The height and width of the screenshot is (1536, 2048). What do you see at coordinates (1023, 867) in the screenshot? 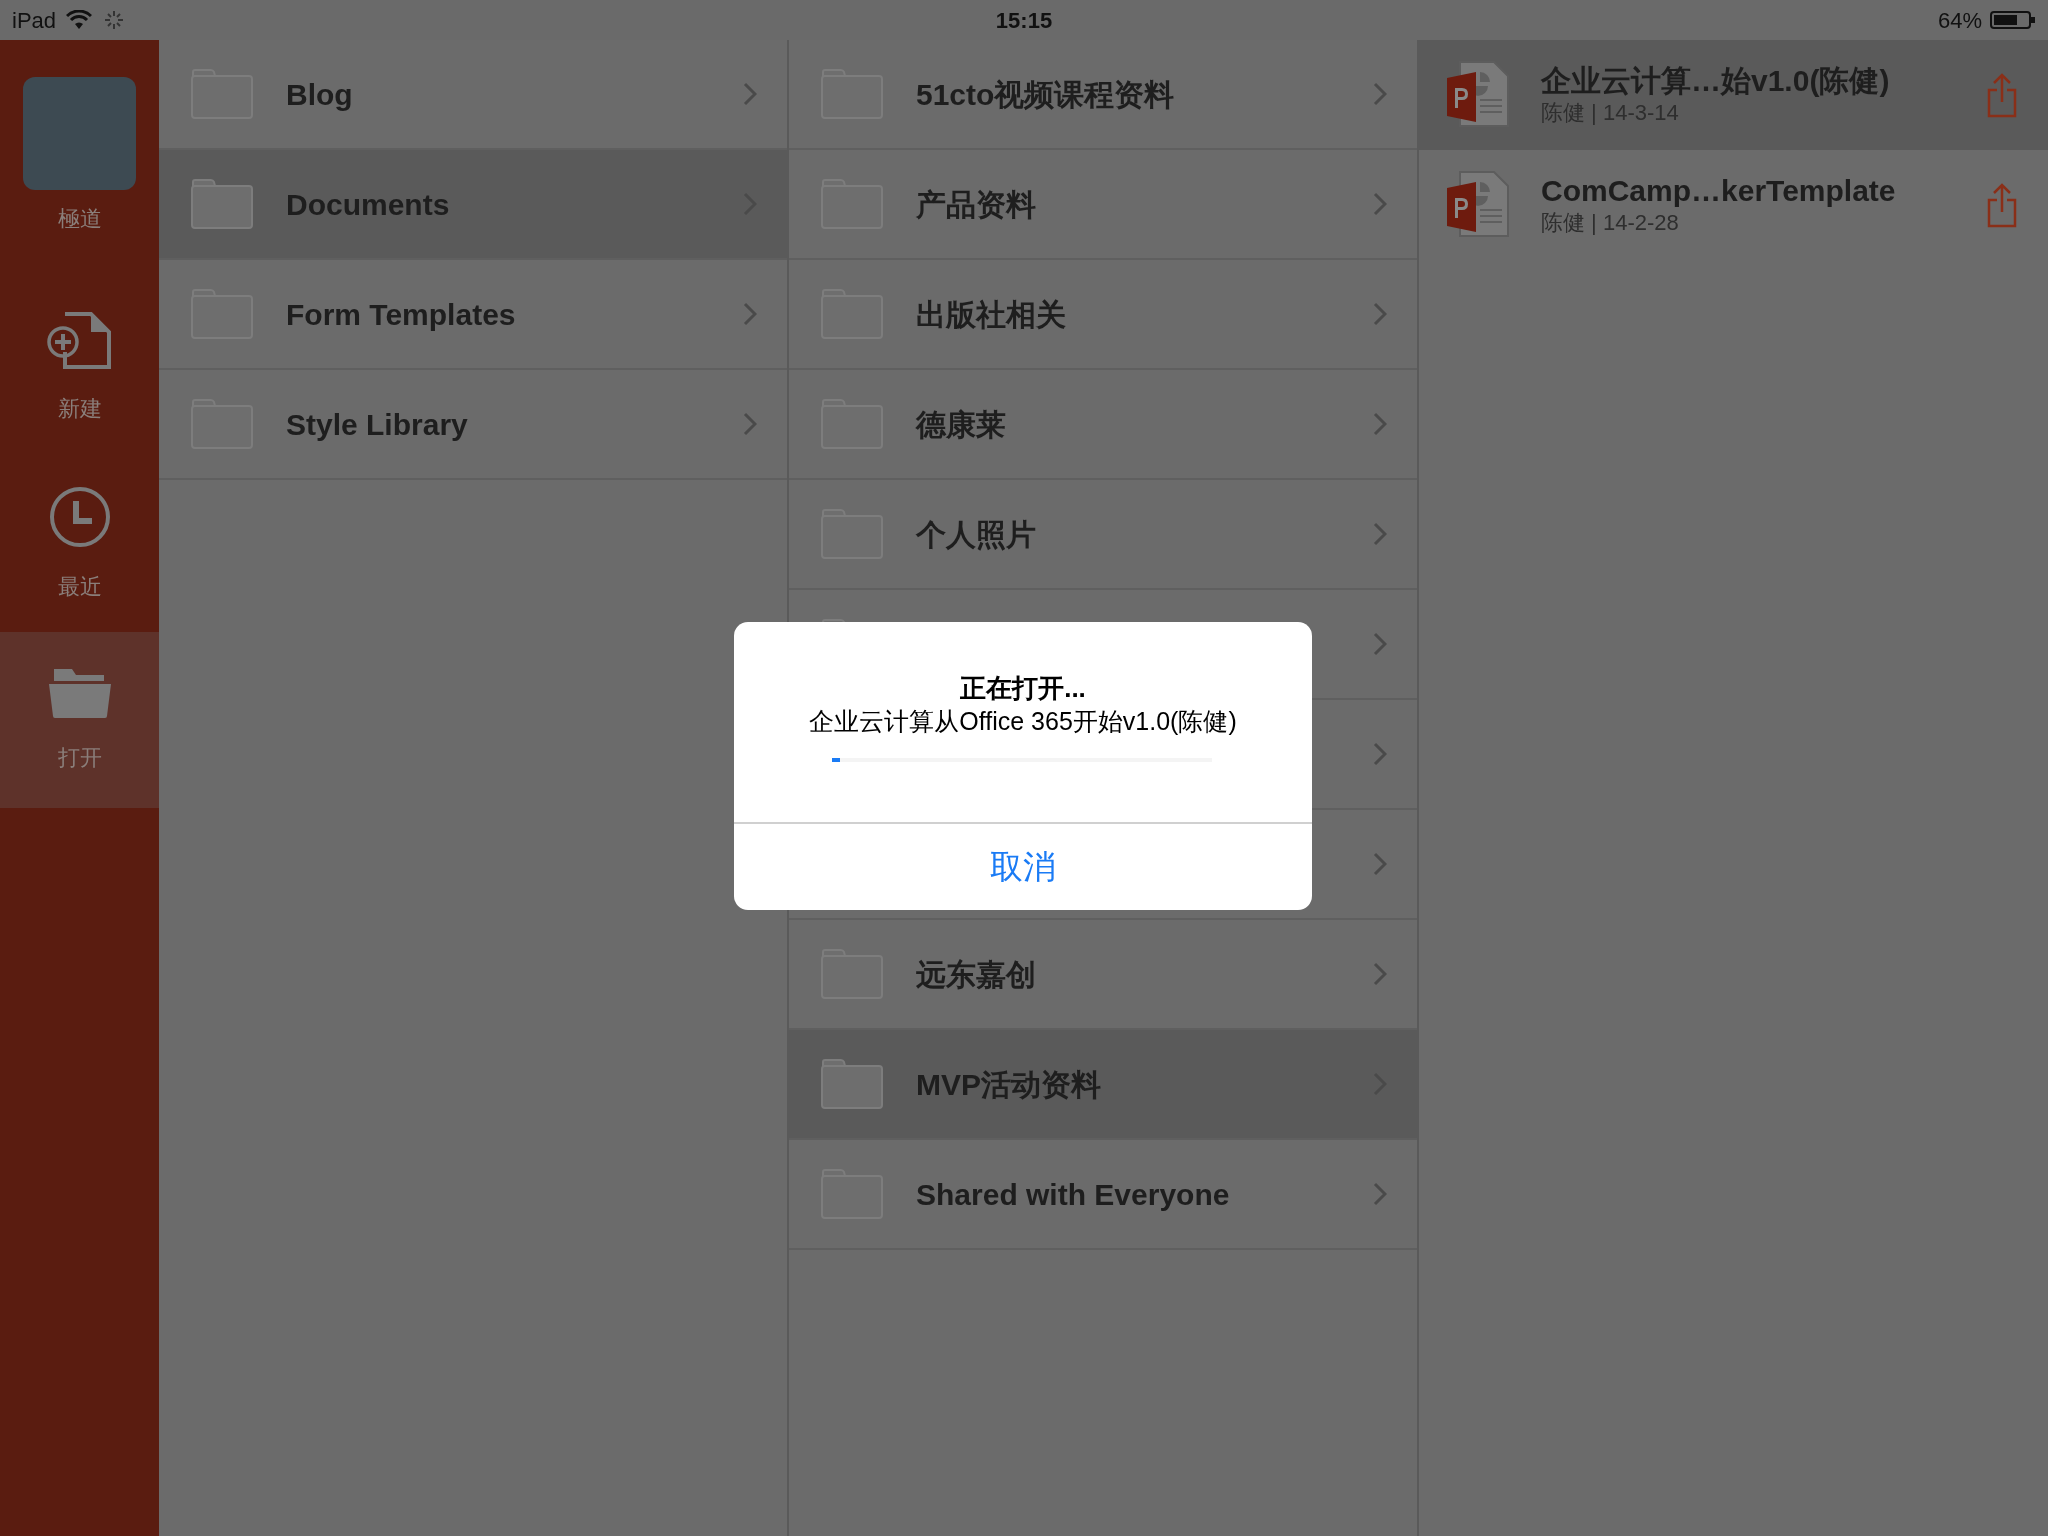
I see `cancel-button: 取消` at bounding box center [1023, 867].